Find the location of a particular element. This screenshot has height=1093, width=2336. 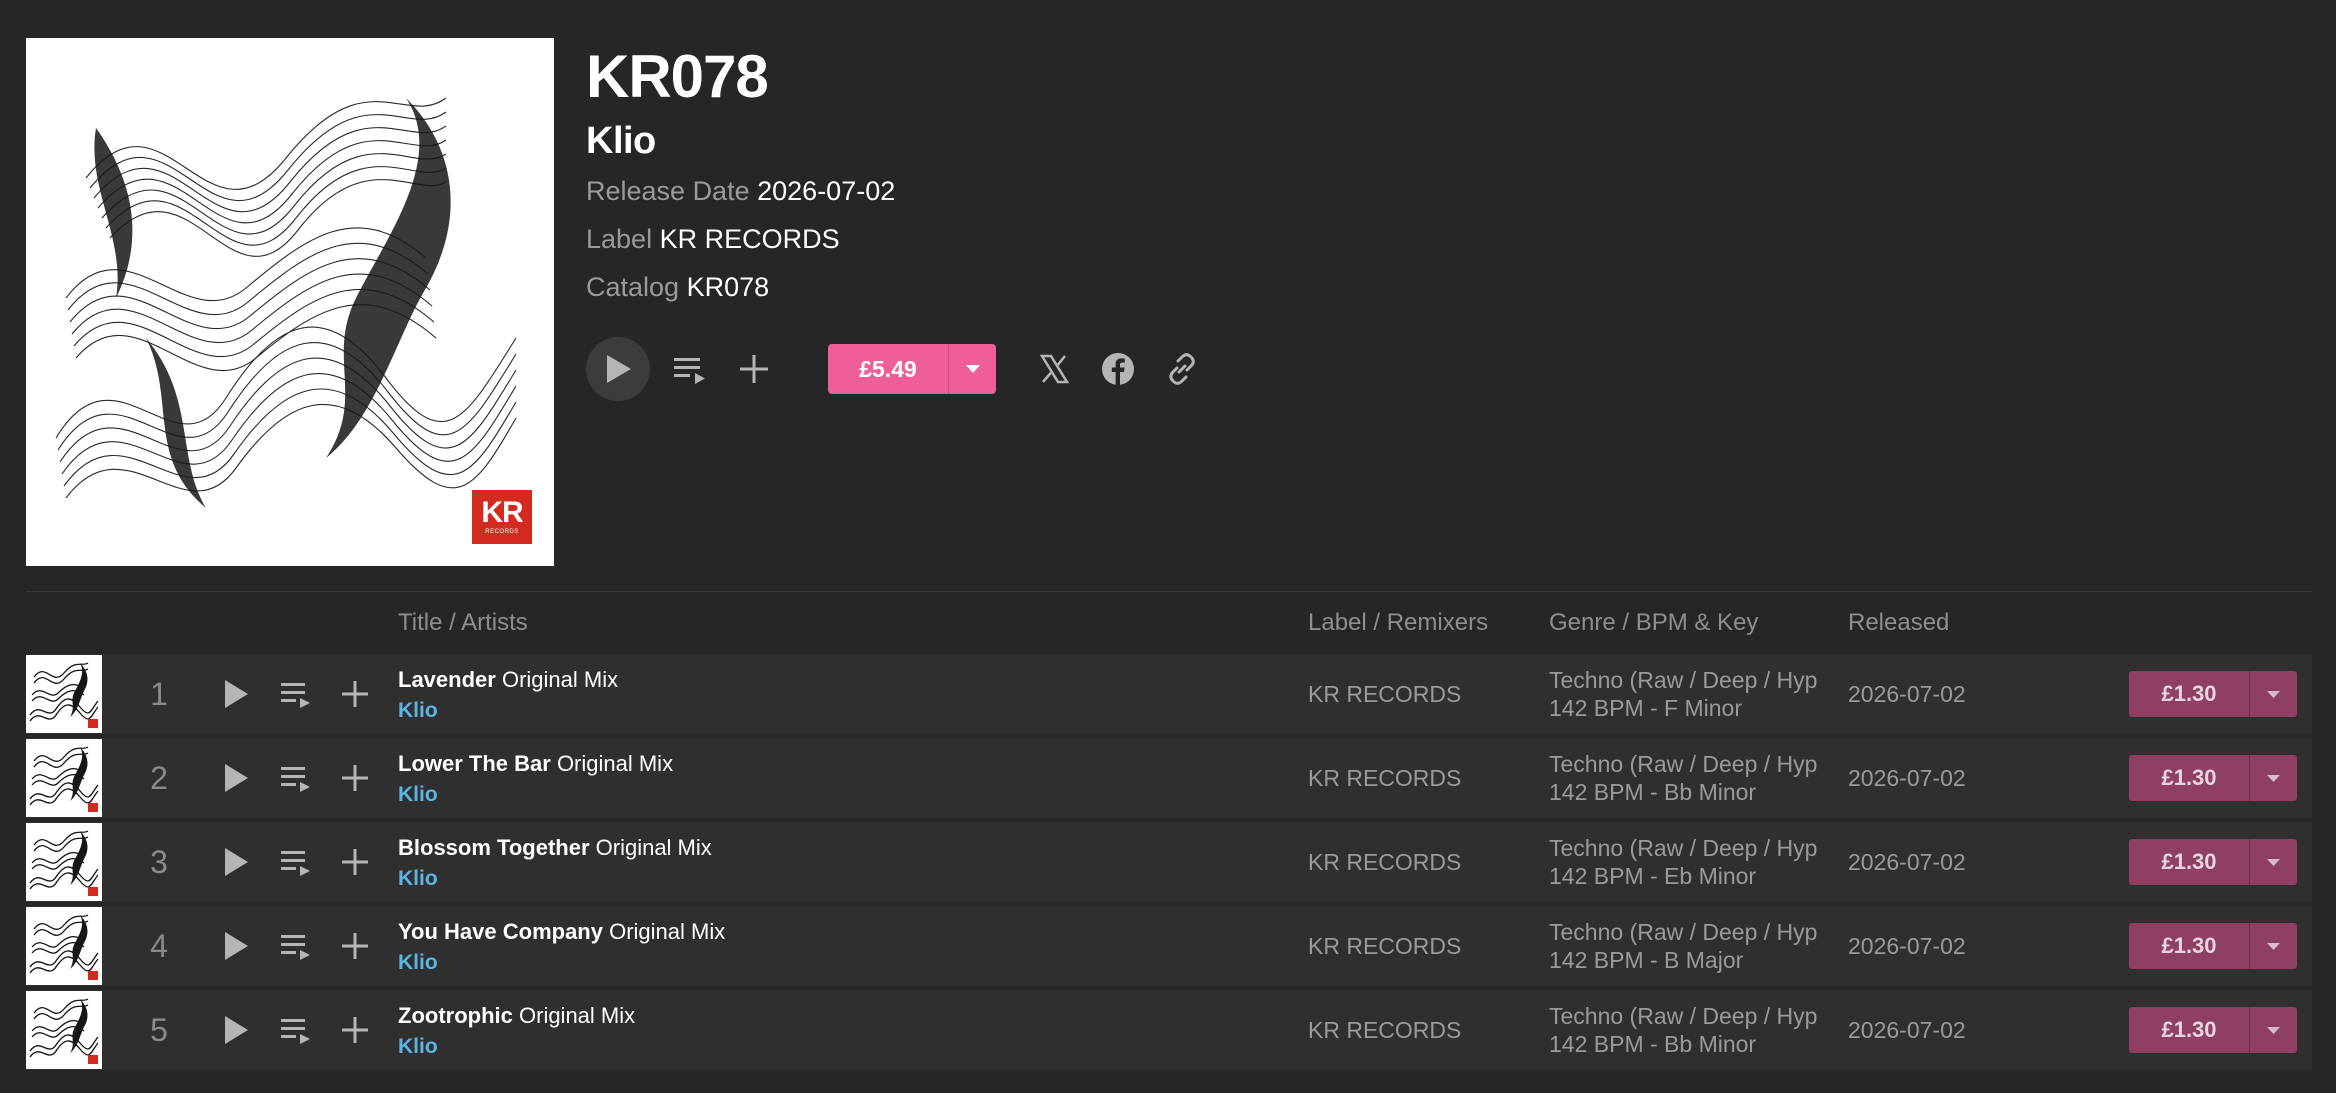

track-name: Lower The Bar is located at coordinates (474, 763).